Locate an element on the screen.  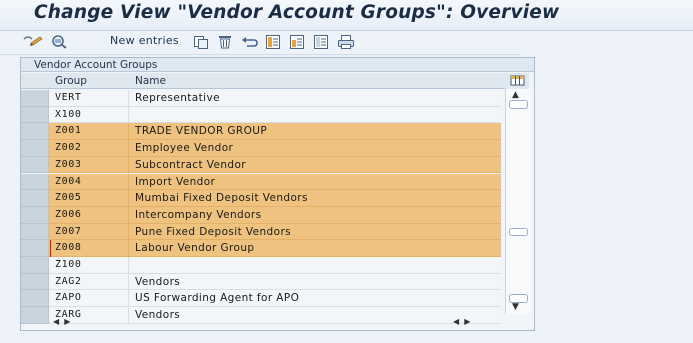
toolbar-separator is located at coordinates (260, 54).